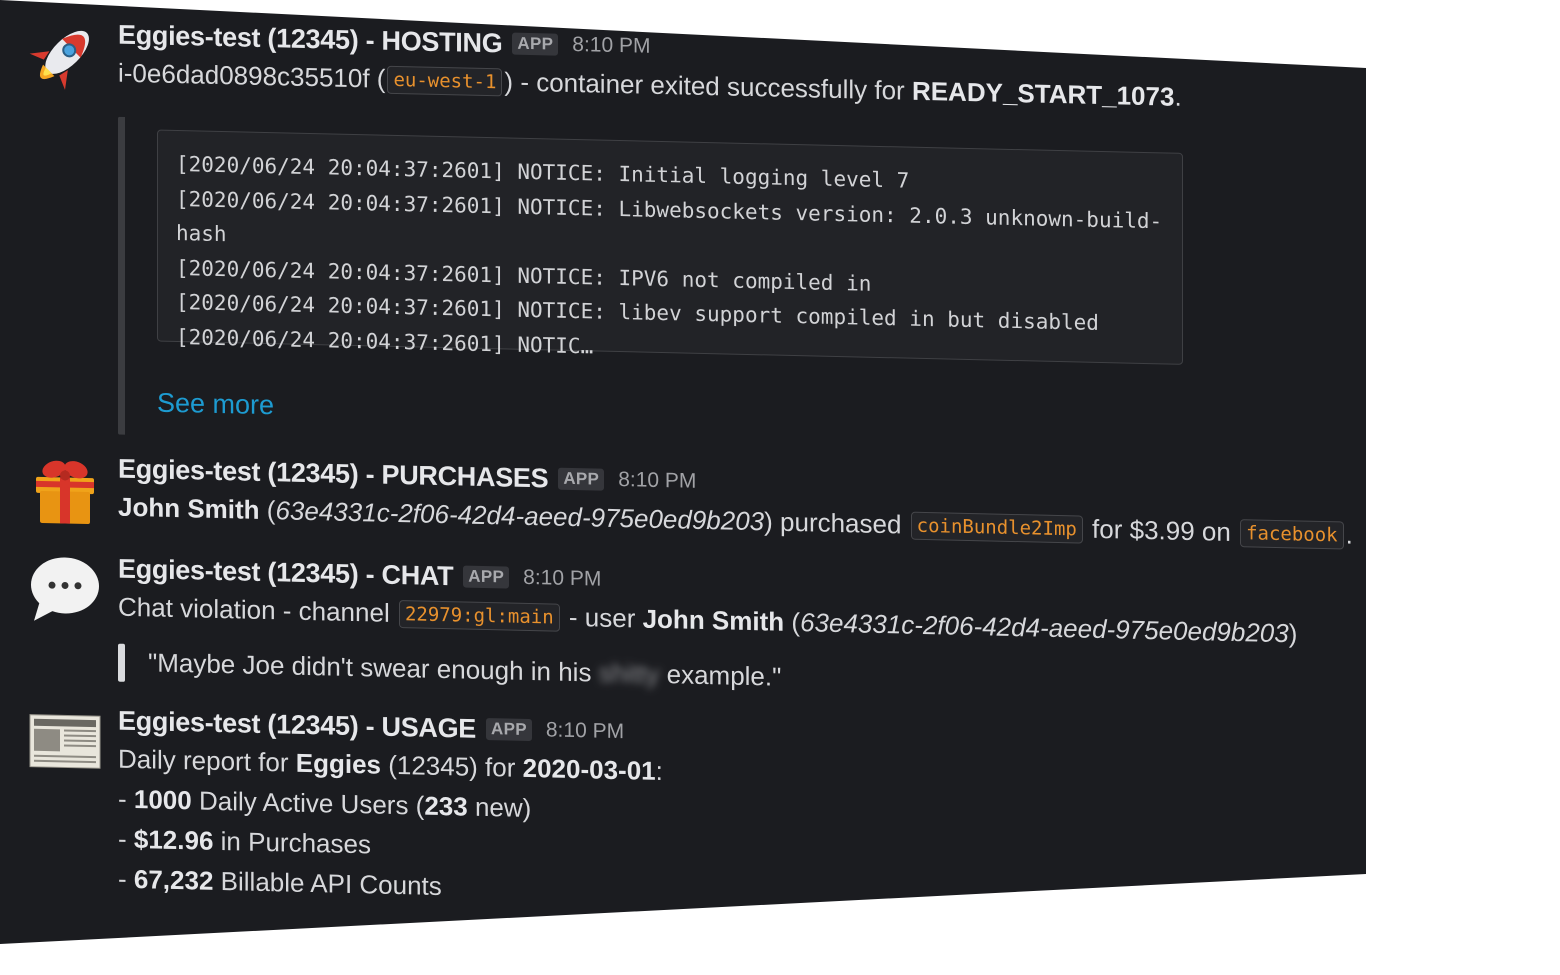  What do you see at coordinates (1292, 534) in the screenshot?
I see `platform-code: facebook` at bounding box center [1292, 534].